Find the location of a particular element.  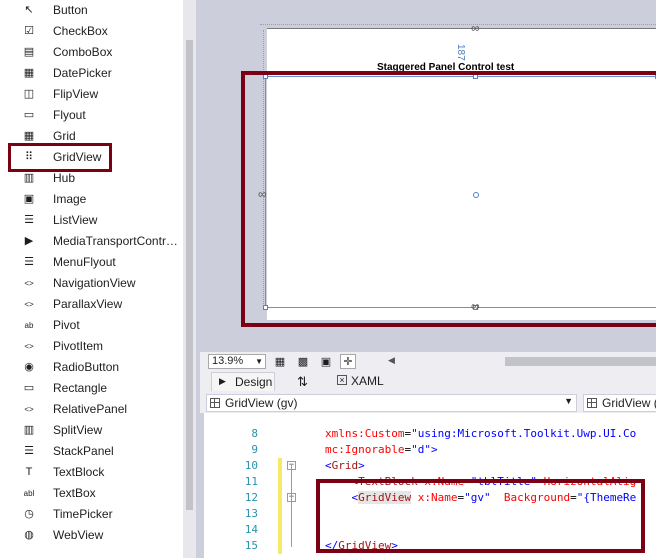

code-text: <Grid> is located at coordinates (345, 466).